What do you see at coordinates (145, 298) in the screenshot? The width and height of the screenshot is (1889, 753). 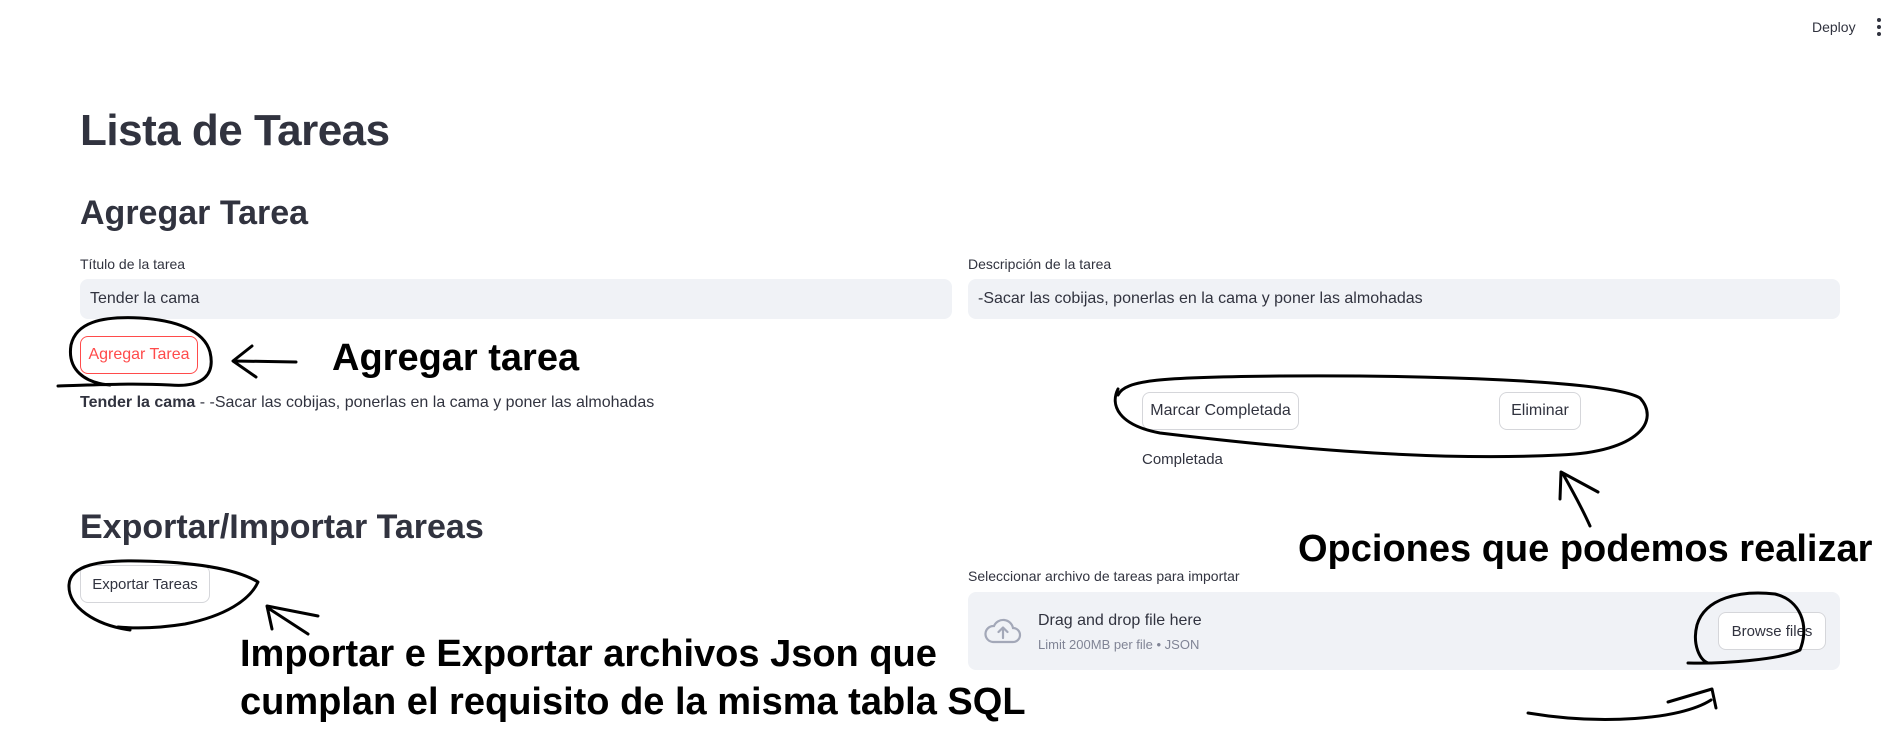 I see `task-title-value: Tender la cama` at bounding box center [145, 298].